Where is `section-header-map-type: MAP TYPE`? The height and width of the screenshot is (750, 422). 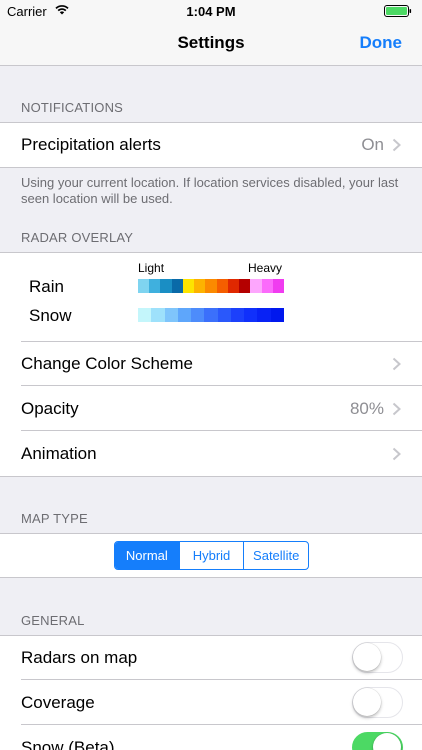 section-header-map-type: MAP TYPE is located at coordinates (54, 518).